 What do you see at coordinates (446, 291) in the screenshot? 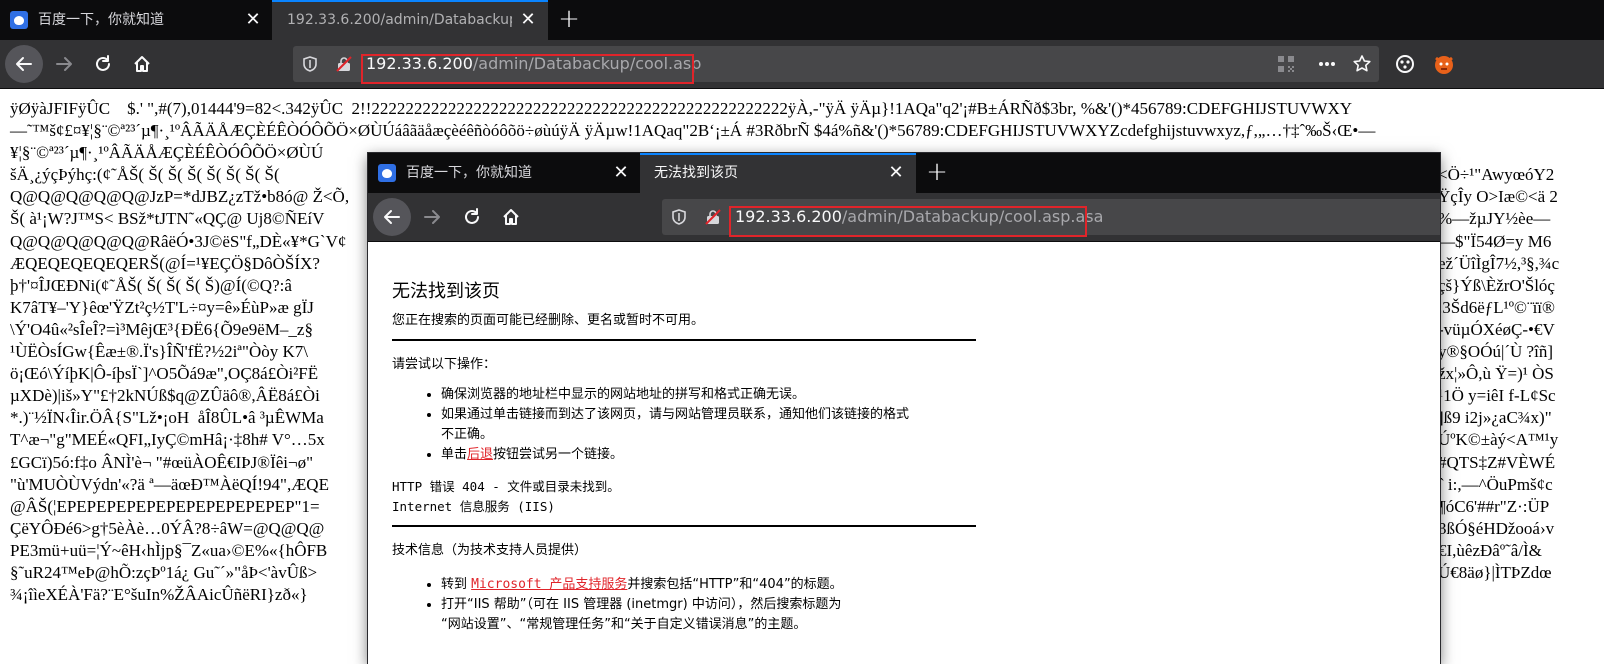
I see `error-title: 无法找到该页` at bounding box center [446, 291].